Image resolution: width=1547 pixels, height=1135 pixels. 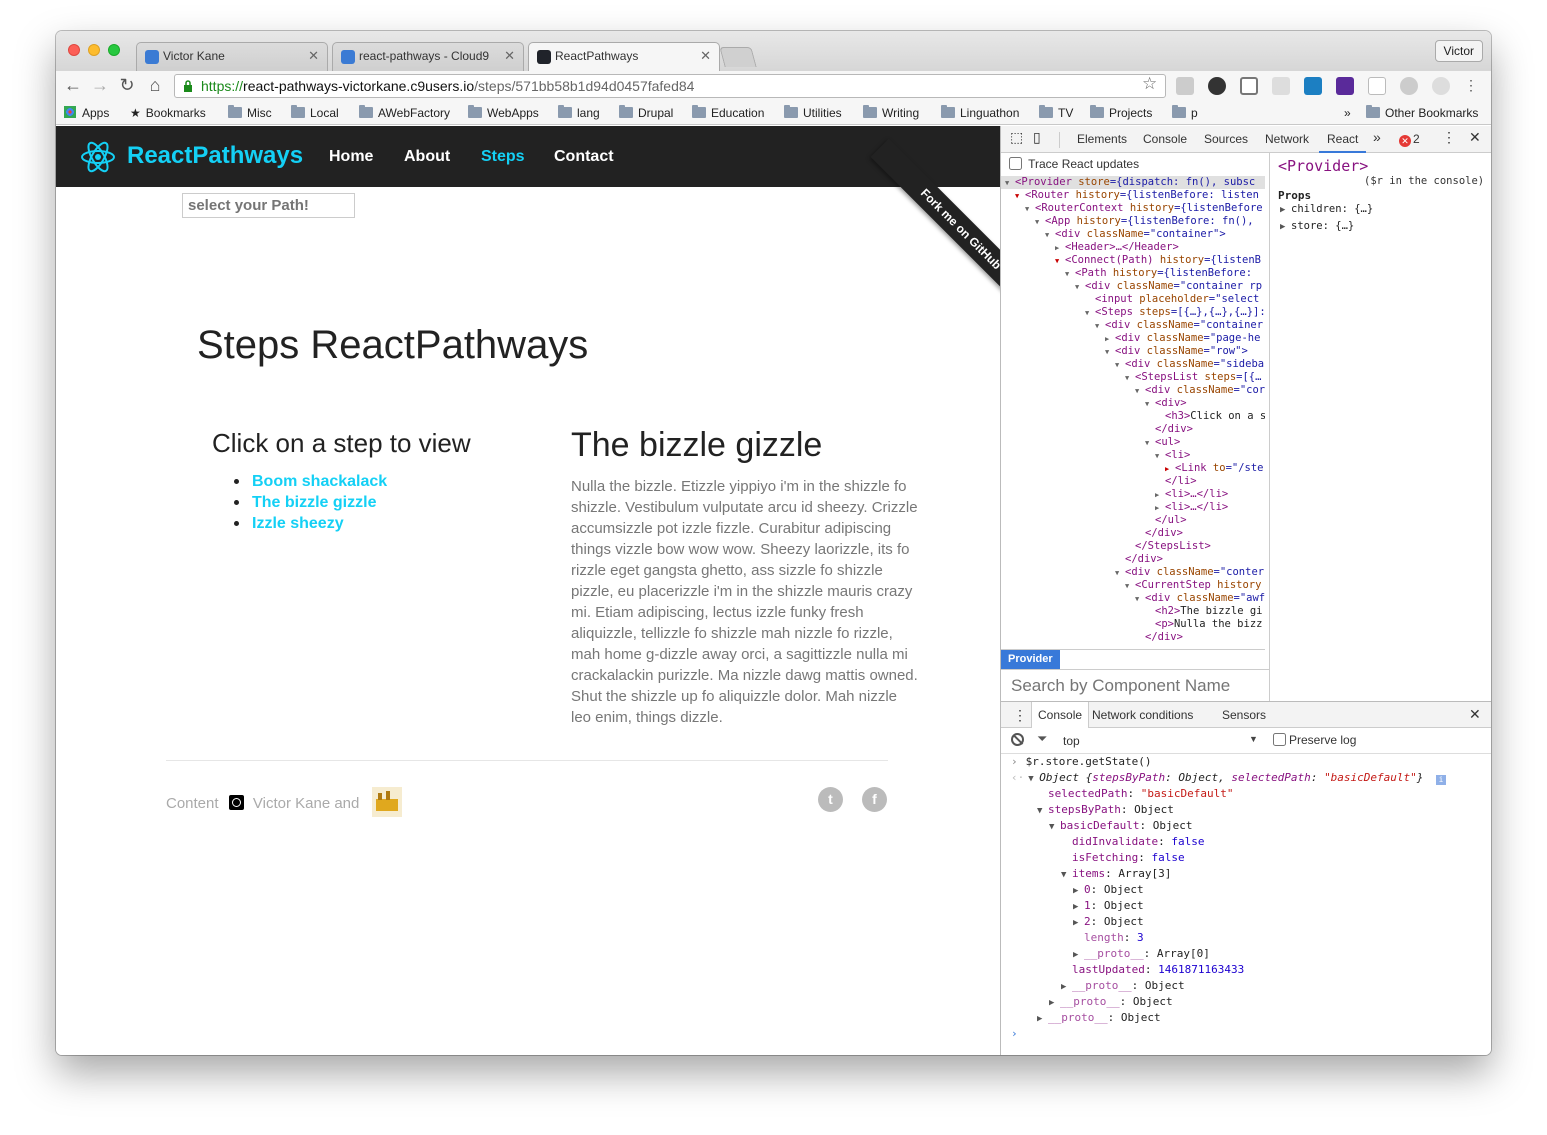 What do you see at coordinates (1133, 403) in the screenshot?
I see `tree-node: ▼ <div>` at bounding box center [1133, 403].